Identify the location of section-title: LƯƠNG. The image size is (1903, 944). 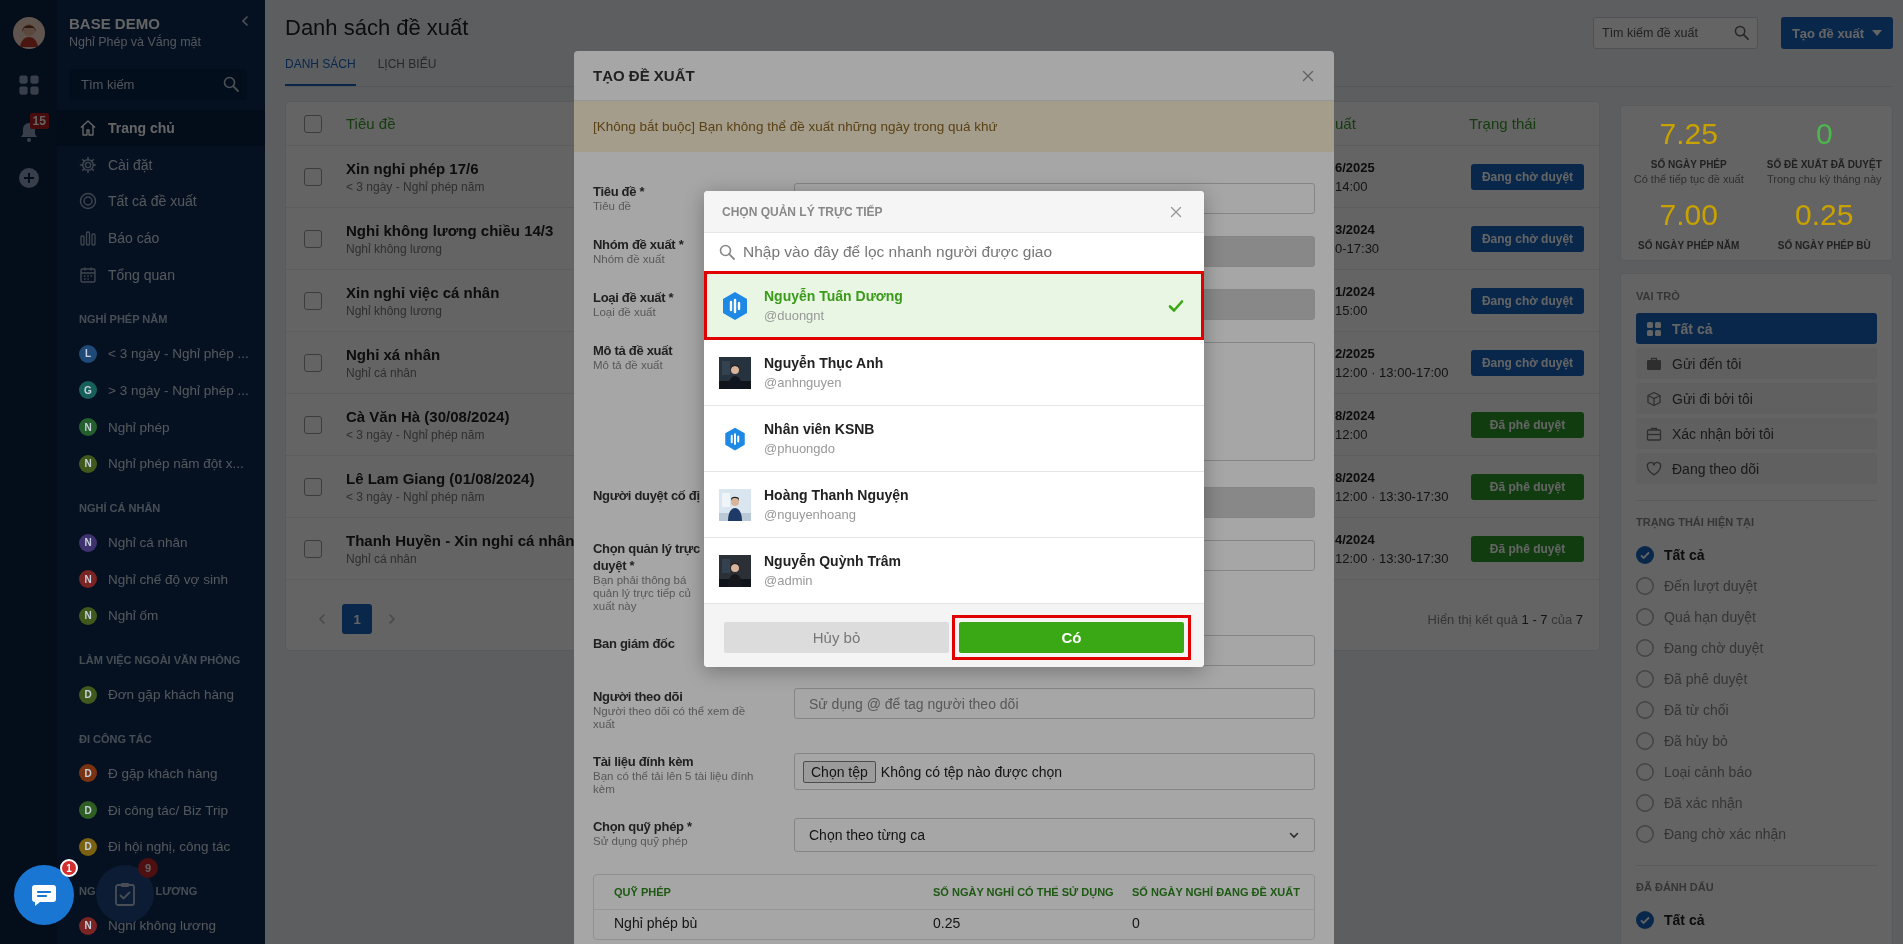
(176, 892).